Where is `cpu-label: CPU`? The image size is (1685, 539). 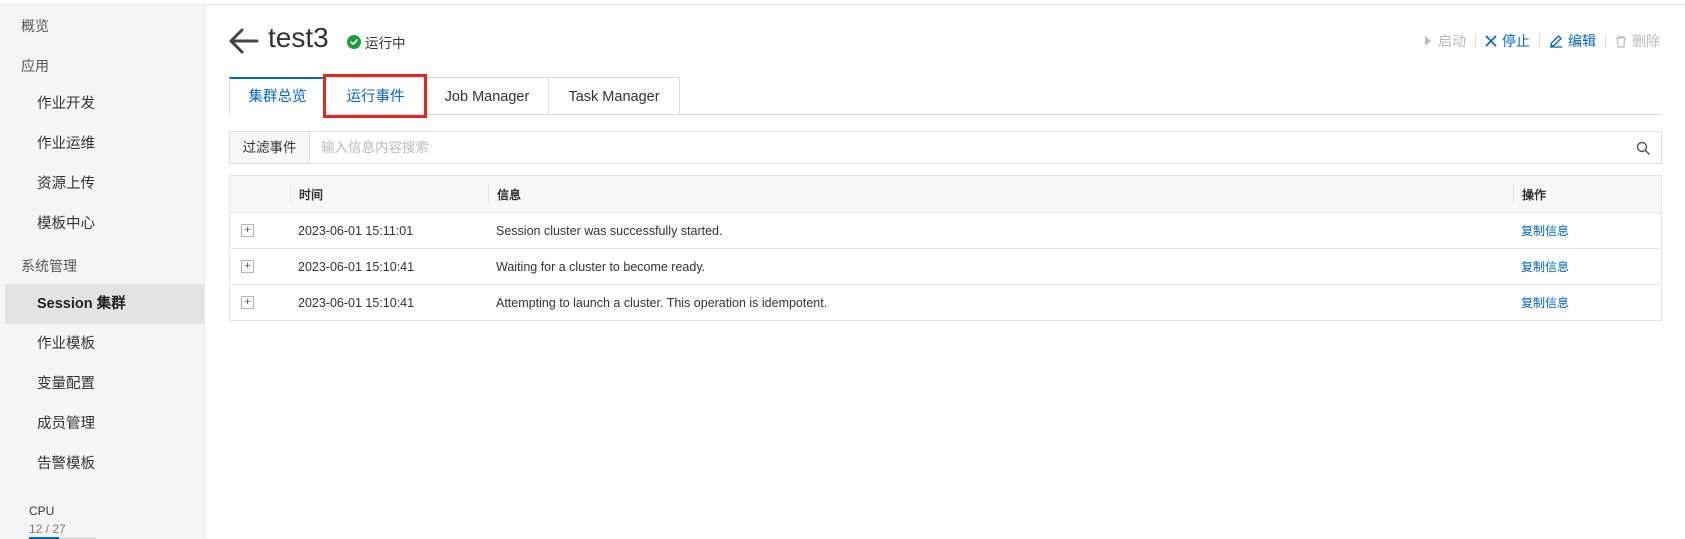 cpu-label: CPU is located at coordinates (42, 511).